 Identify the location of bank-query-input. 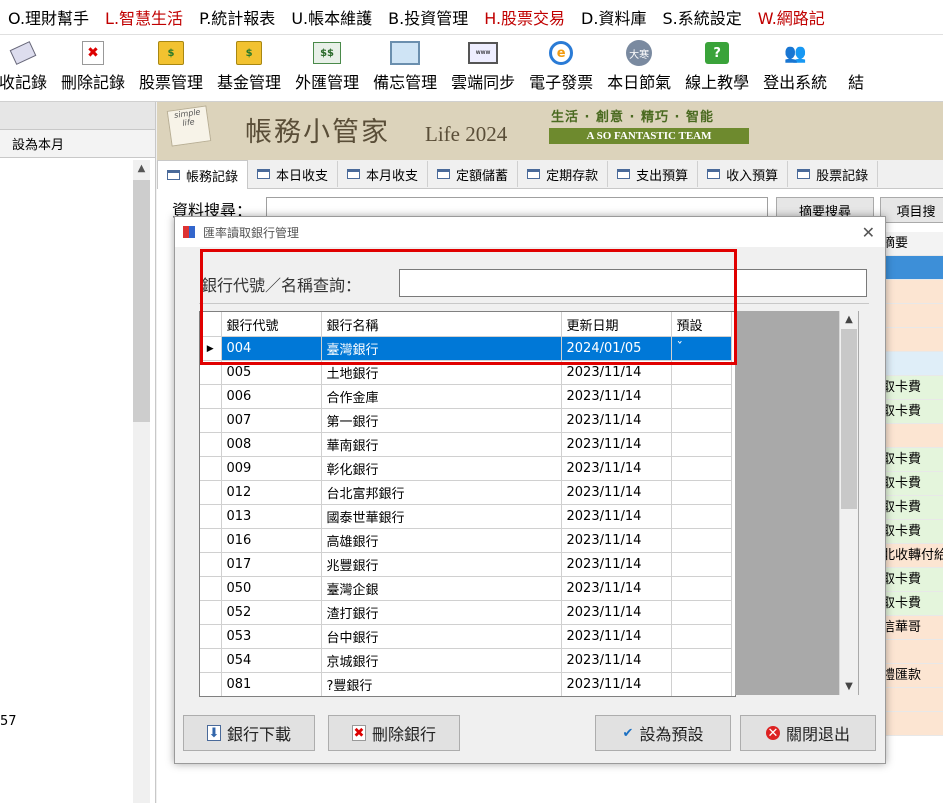
(633, 283).